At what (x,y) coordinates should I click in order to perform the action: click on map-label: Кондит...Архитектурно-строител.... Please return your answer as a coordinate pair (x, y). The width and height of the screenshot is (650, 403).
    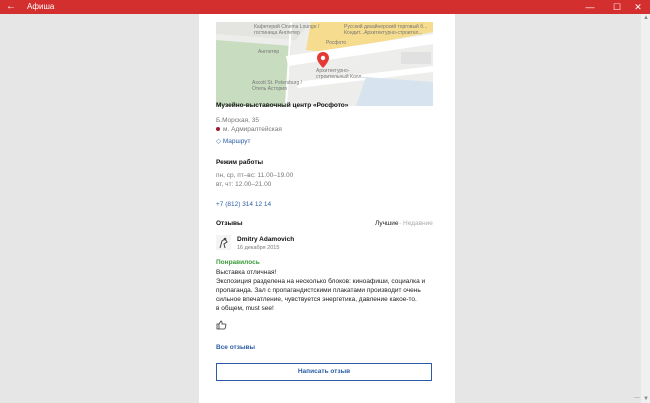
    Looking at the image, I should click on (383, 33).